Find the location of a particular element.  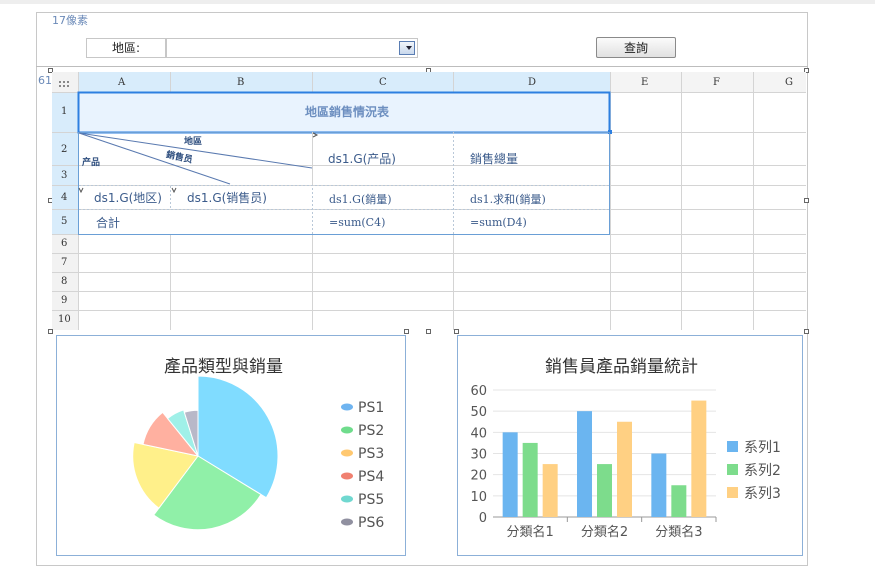

y-tick-label: 30 is located at coordinates (478, 455).